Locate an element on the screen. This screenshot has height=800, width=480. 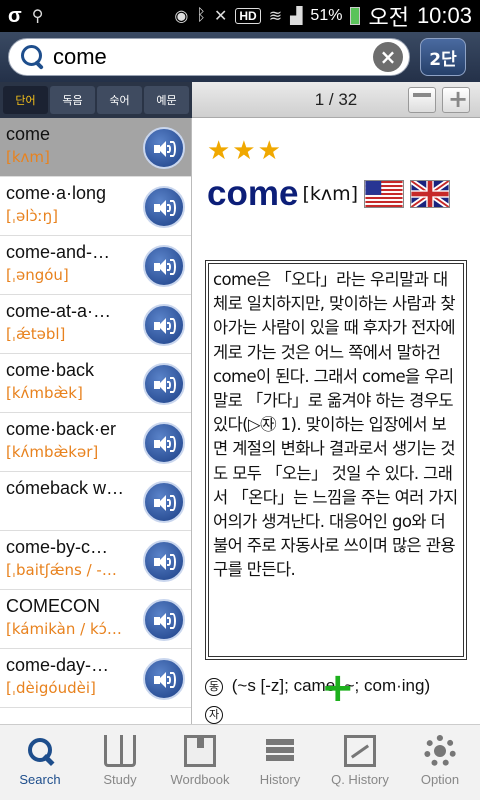
conjugation-line: 동 (~s [-z]; came; ~; com·ing) is located at coordinates (317, 686).